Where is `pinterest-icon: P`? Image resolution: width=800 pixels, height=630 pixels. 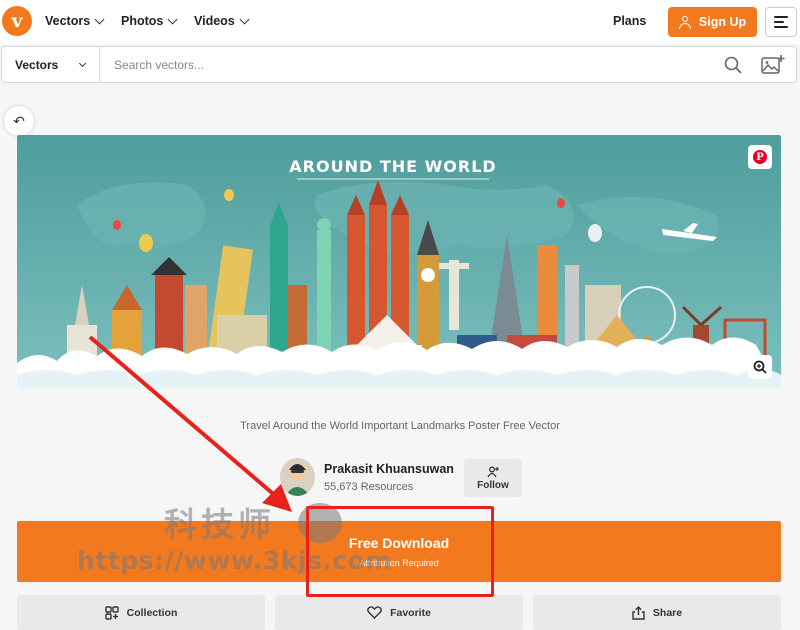 pinterest-icon: P is located at coordinates (760, 157).